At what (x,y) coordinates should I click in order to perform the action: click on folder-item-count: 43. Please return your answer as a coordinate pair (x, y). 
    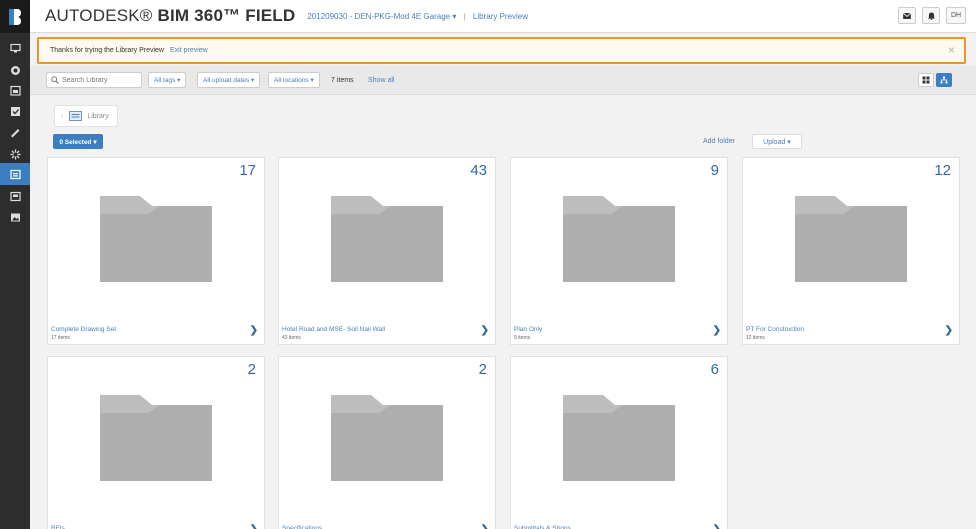
    Looking at the image, I should click on (478, 170).